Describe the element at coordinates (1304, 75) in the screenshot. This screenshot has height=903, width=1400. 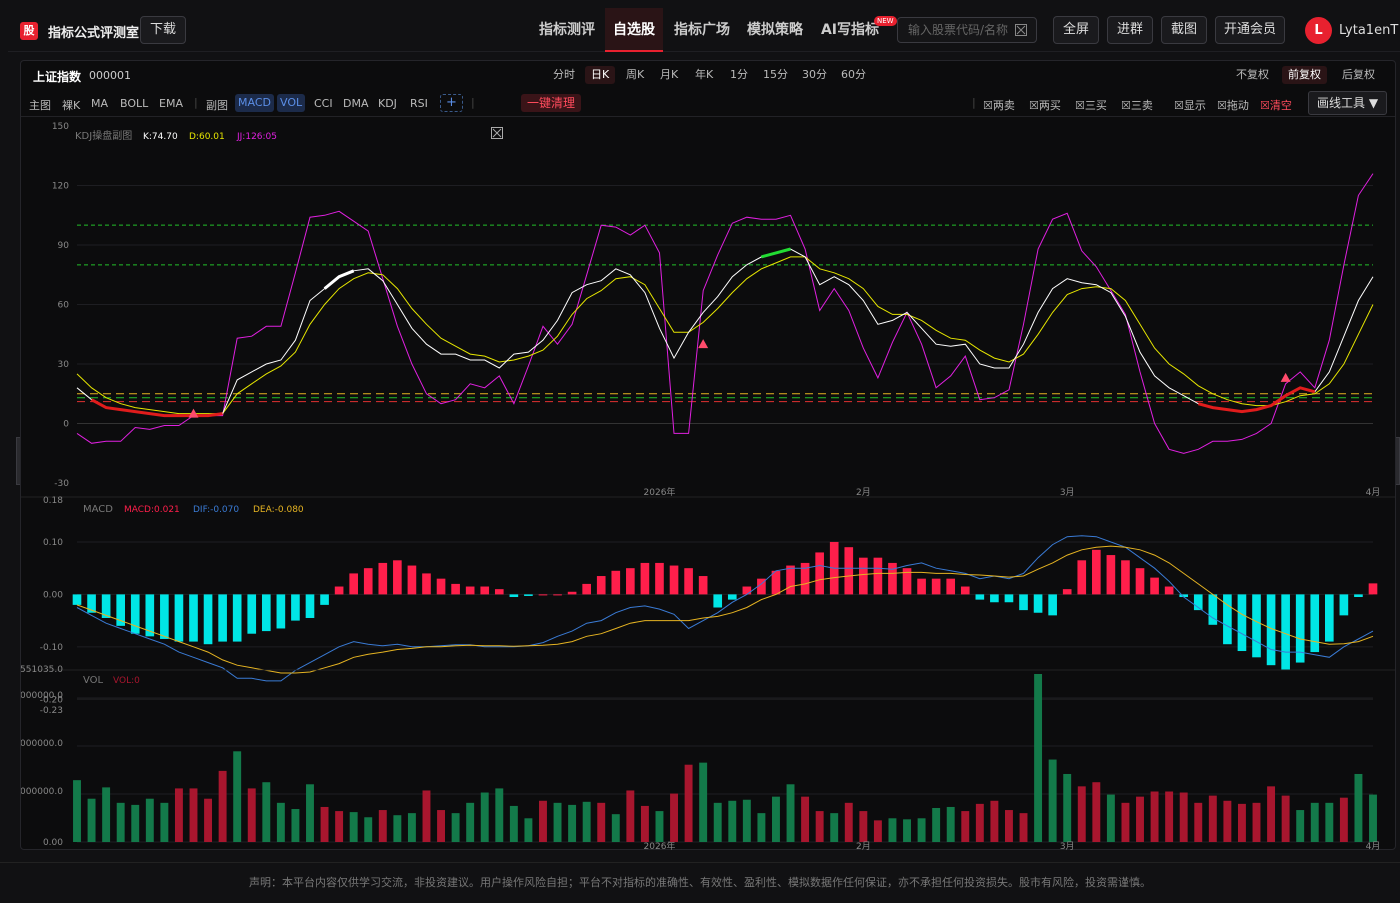
I see `adjust-forward: 前复权` at that location.